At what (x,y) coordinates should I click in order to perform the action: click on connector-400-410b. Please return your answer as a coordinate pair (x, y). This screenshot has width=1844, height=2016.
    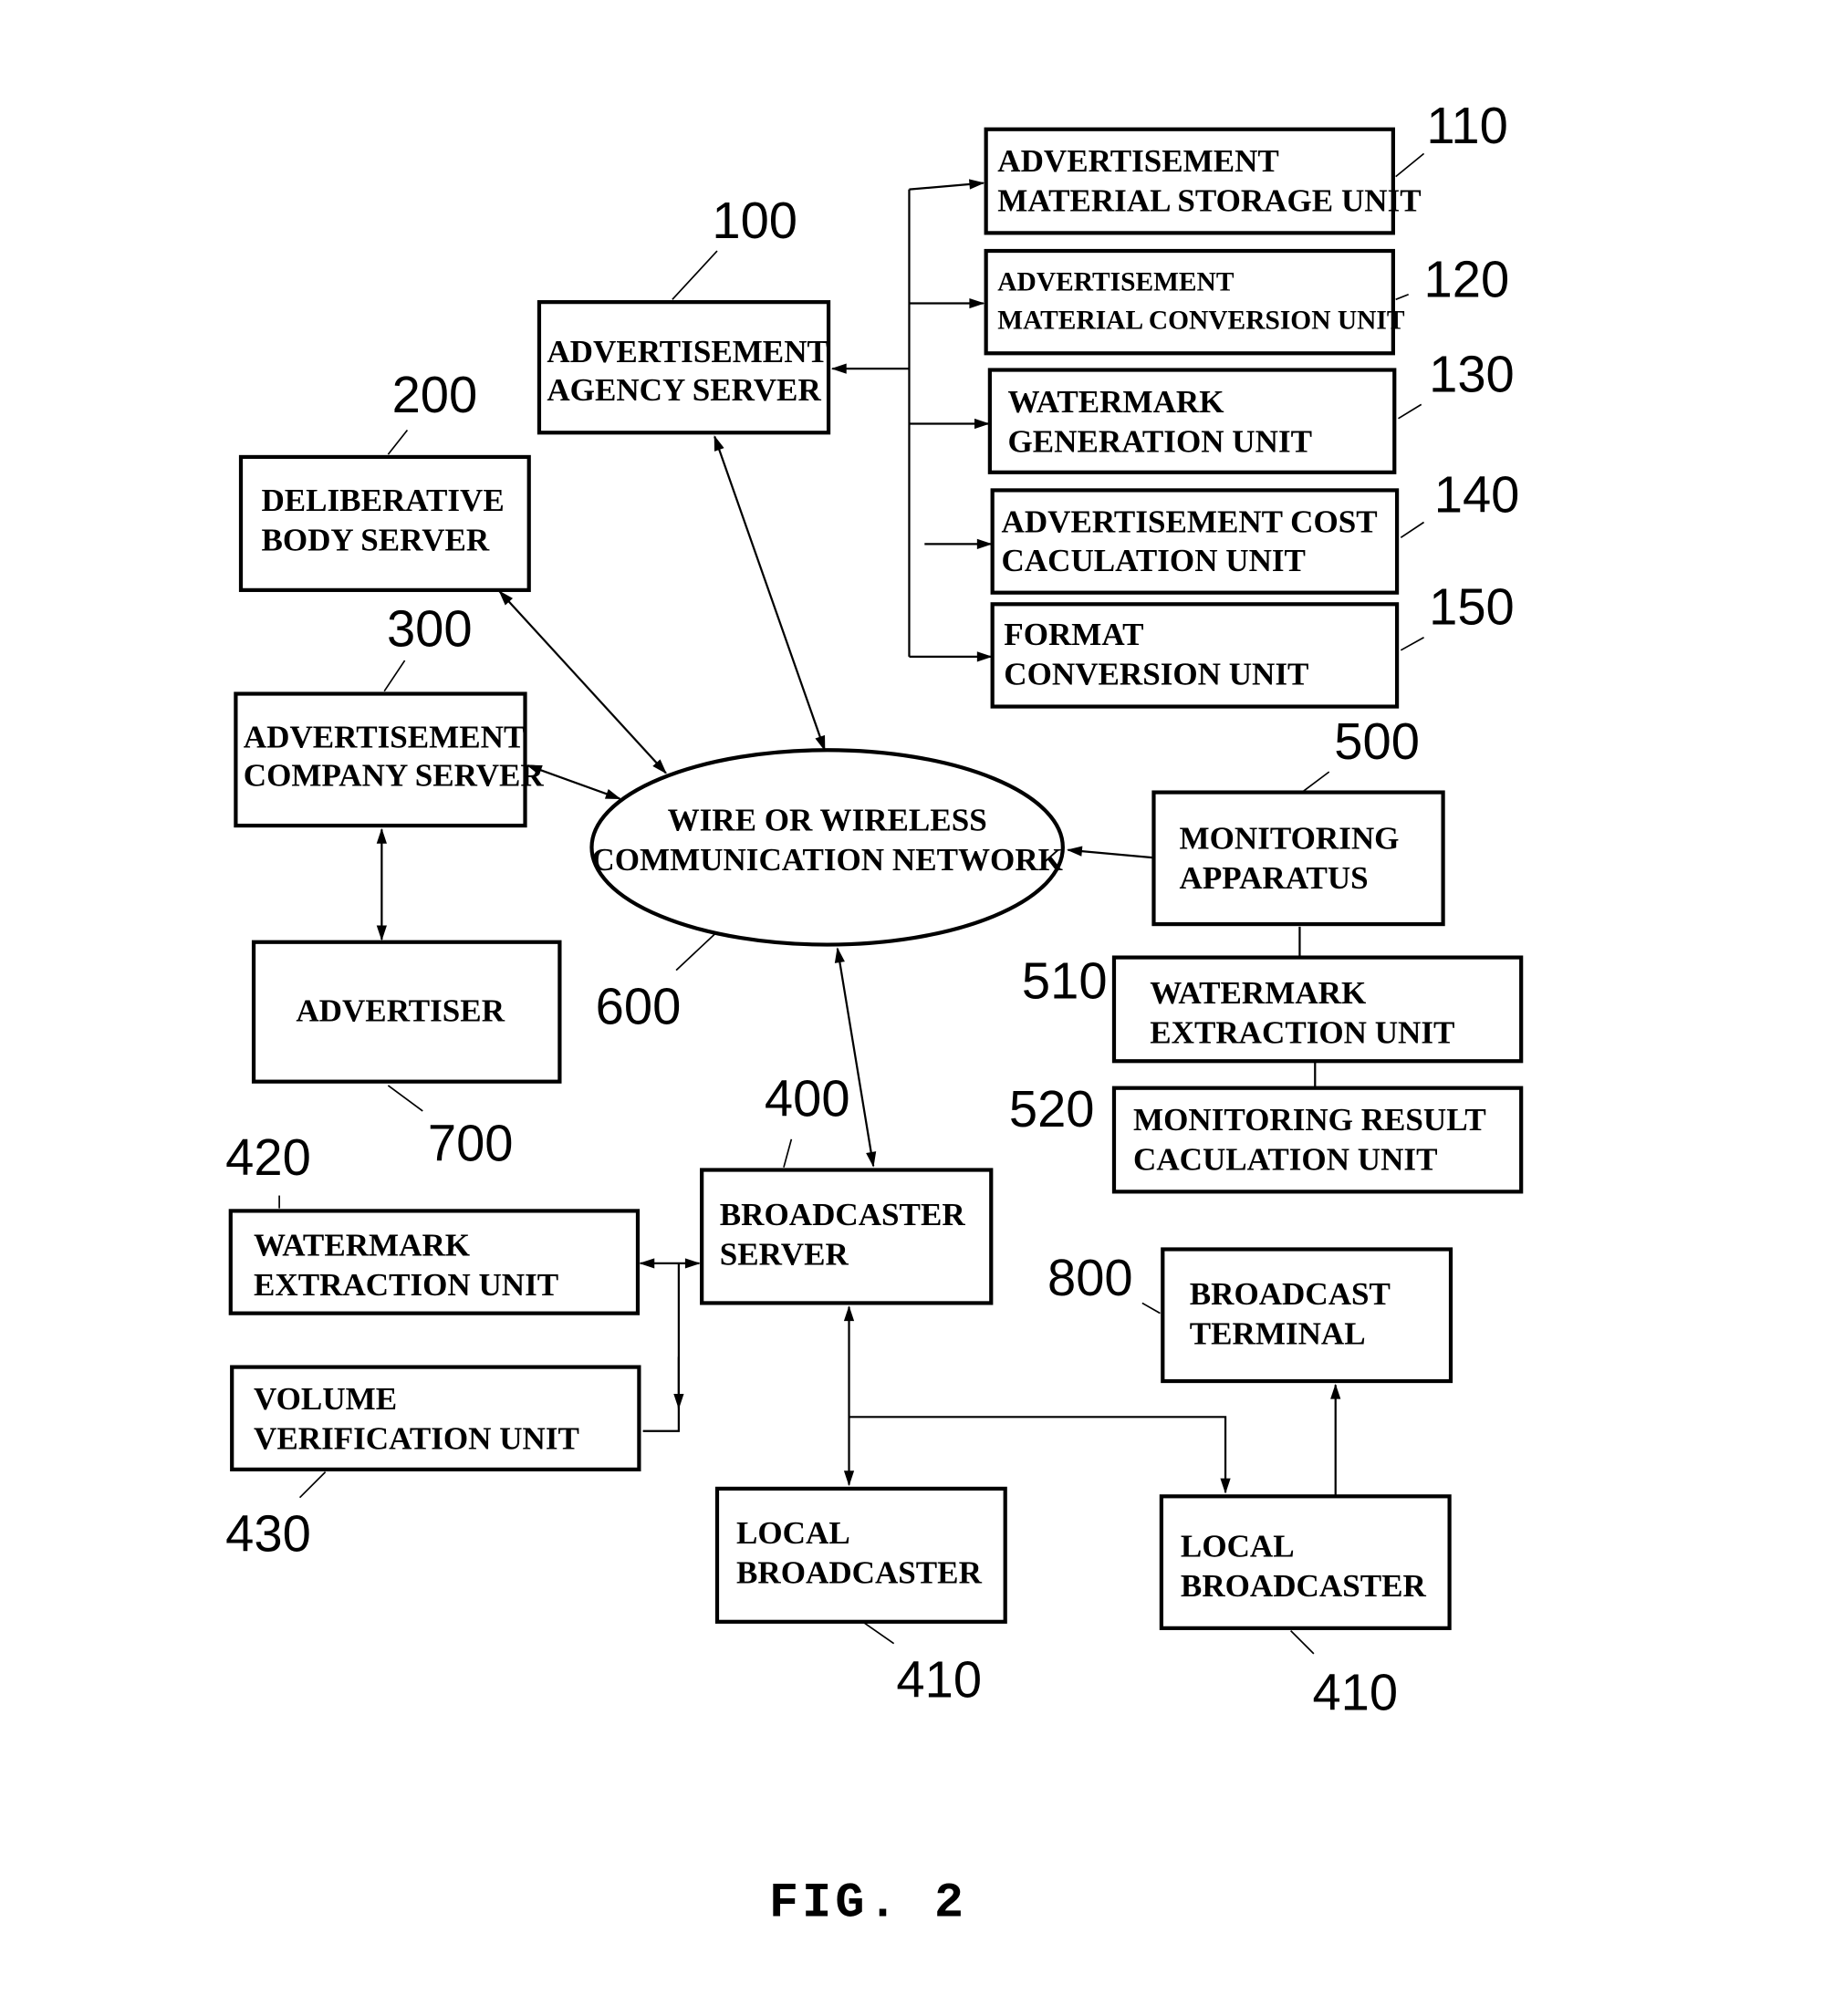
    Looking at the image, I should click on (1040, 1455).